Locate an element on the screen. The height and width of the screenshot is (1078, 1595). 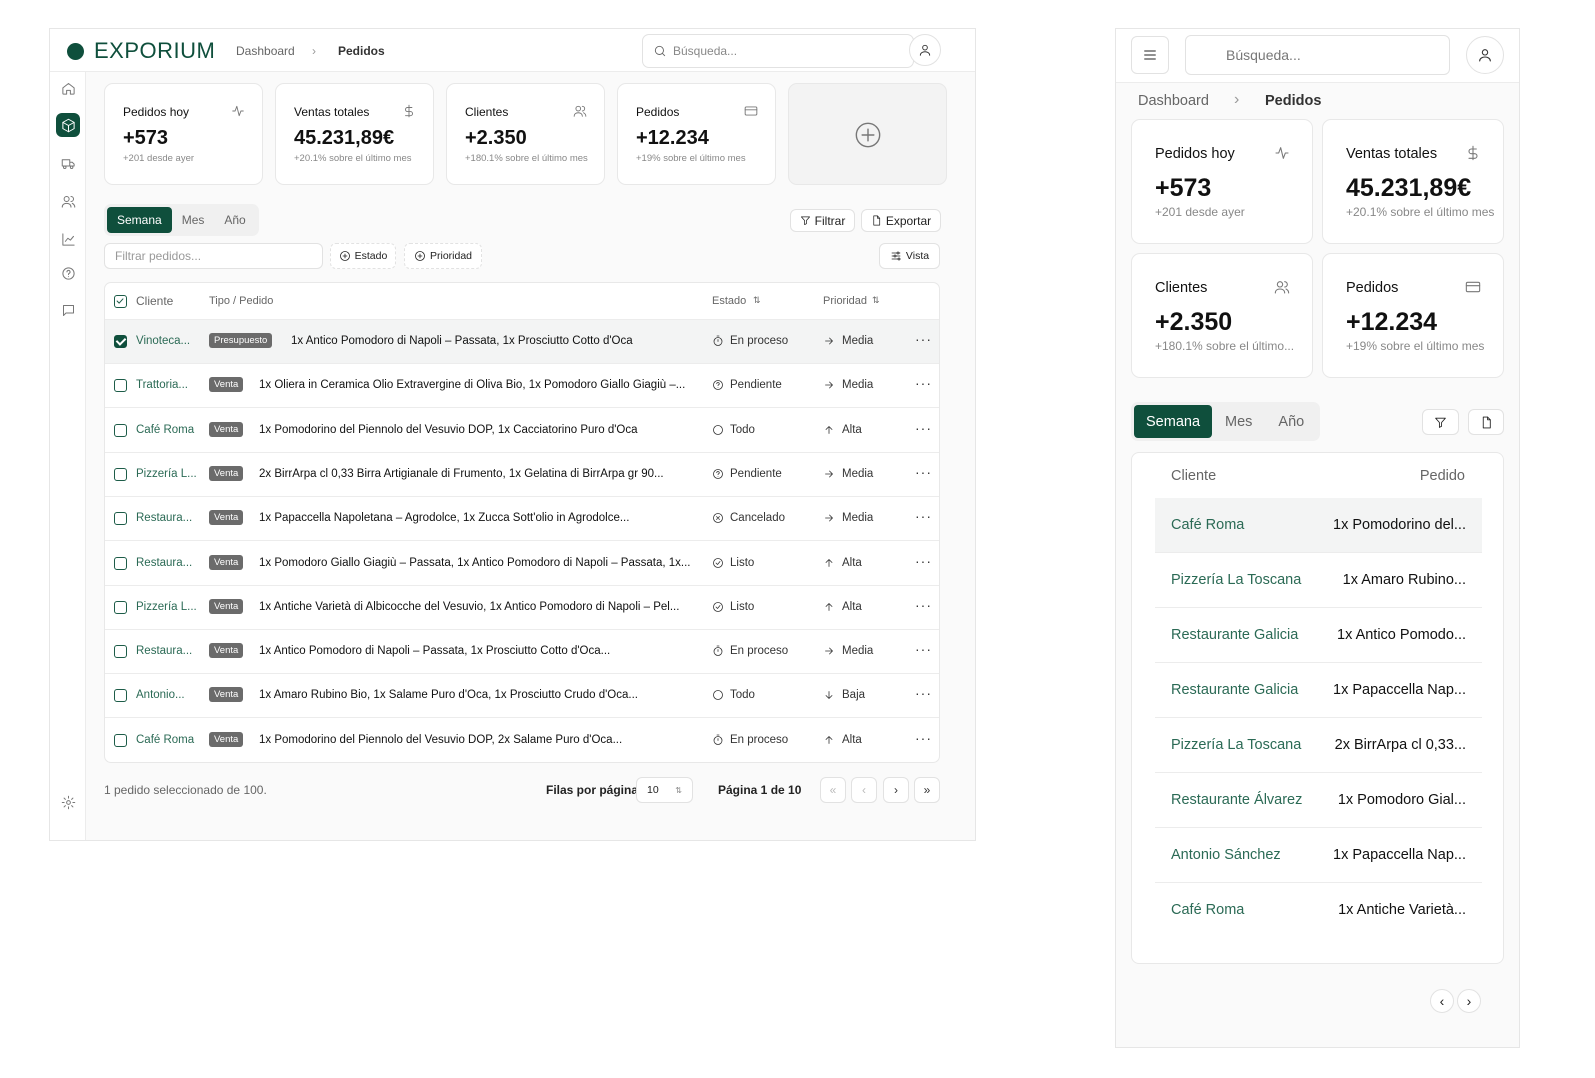
breadcrumb-dashboard: Dashboard is located at coordinates (265, 51).